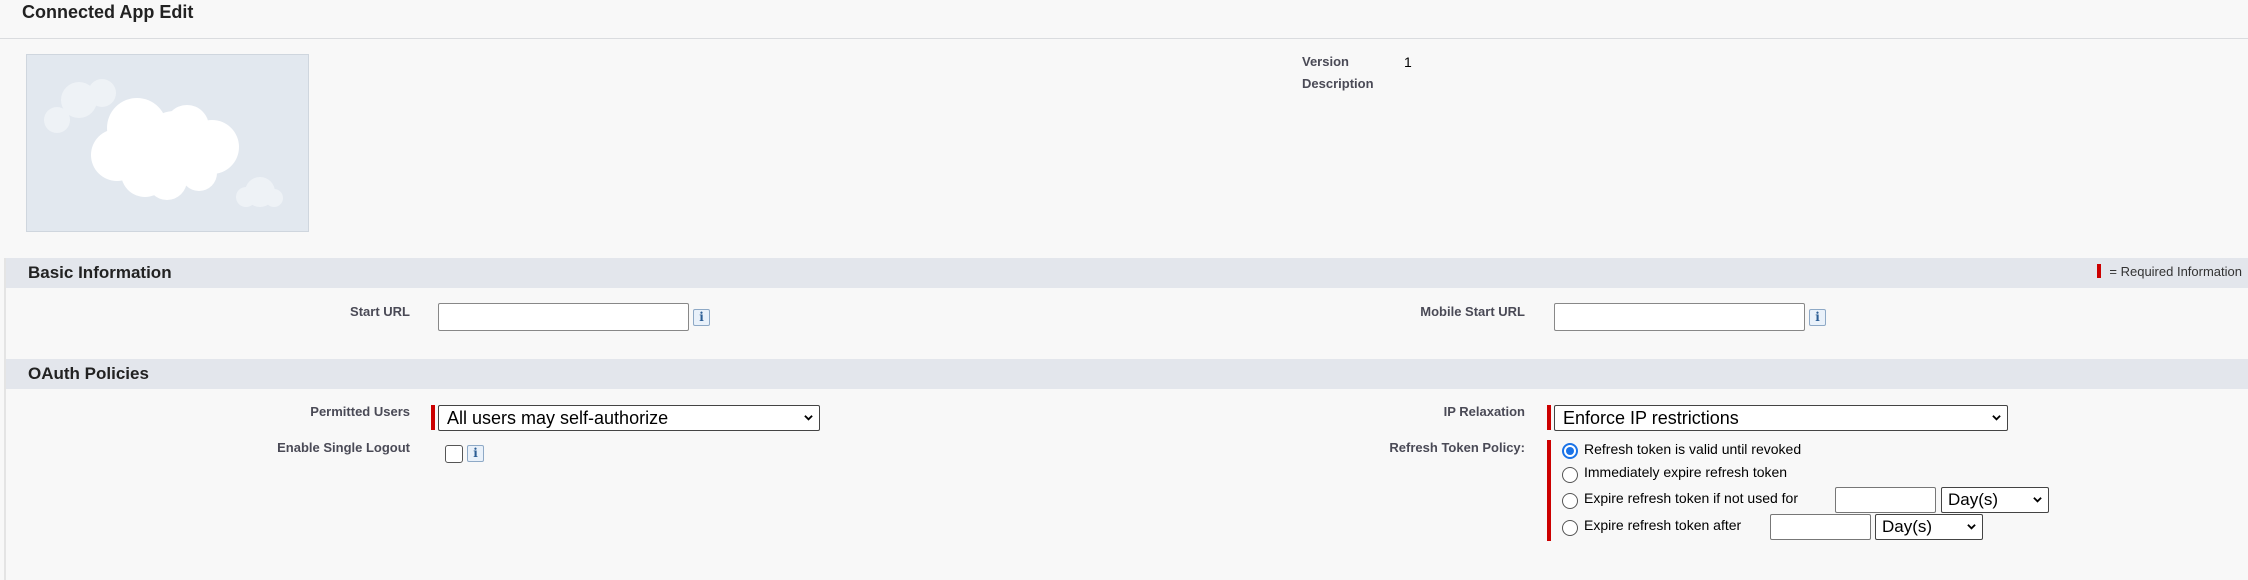  What do you see at coordinates (1885, 500) in the screenshot?
I see `expire-if-unused-amount-input` at bounding box center [1885, 500].